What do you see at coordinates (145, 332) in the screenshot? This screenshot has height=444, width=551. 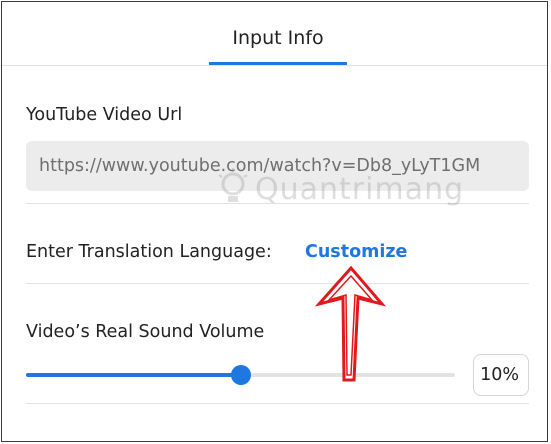 I see `sound-volume-label: Video’s Real Sound Volume` at bounding box center [145, 332].